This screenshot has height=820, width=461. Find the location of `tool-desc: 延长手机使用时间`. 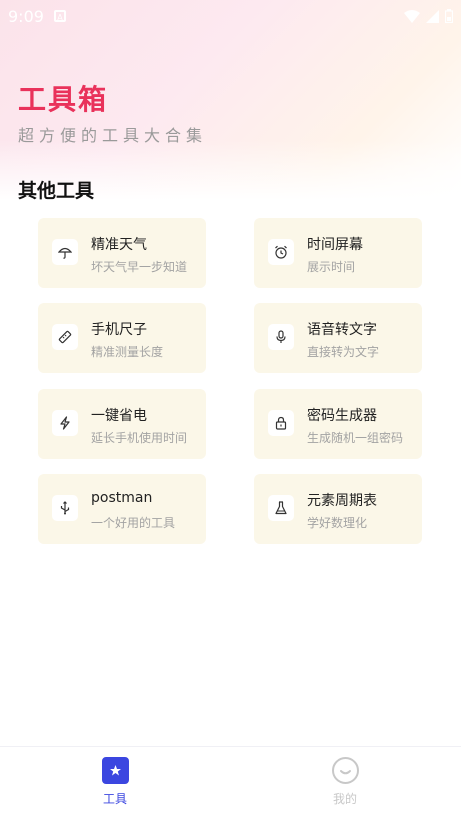

tool-desc: 延长手机使用时间 is located at coordinates (139, 438).